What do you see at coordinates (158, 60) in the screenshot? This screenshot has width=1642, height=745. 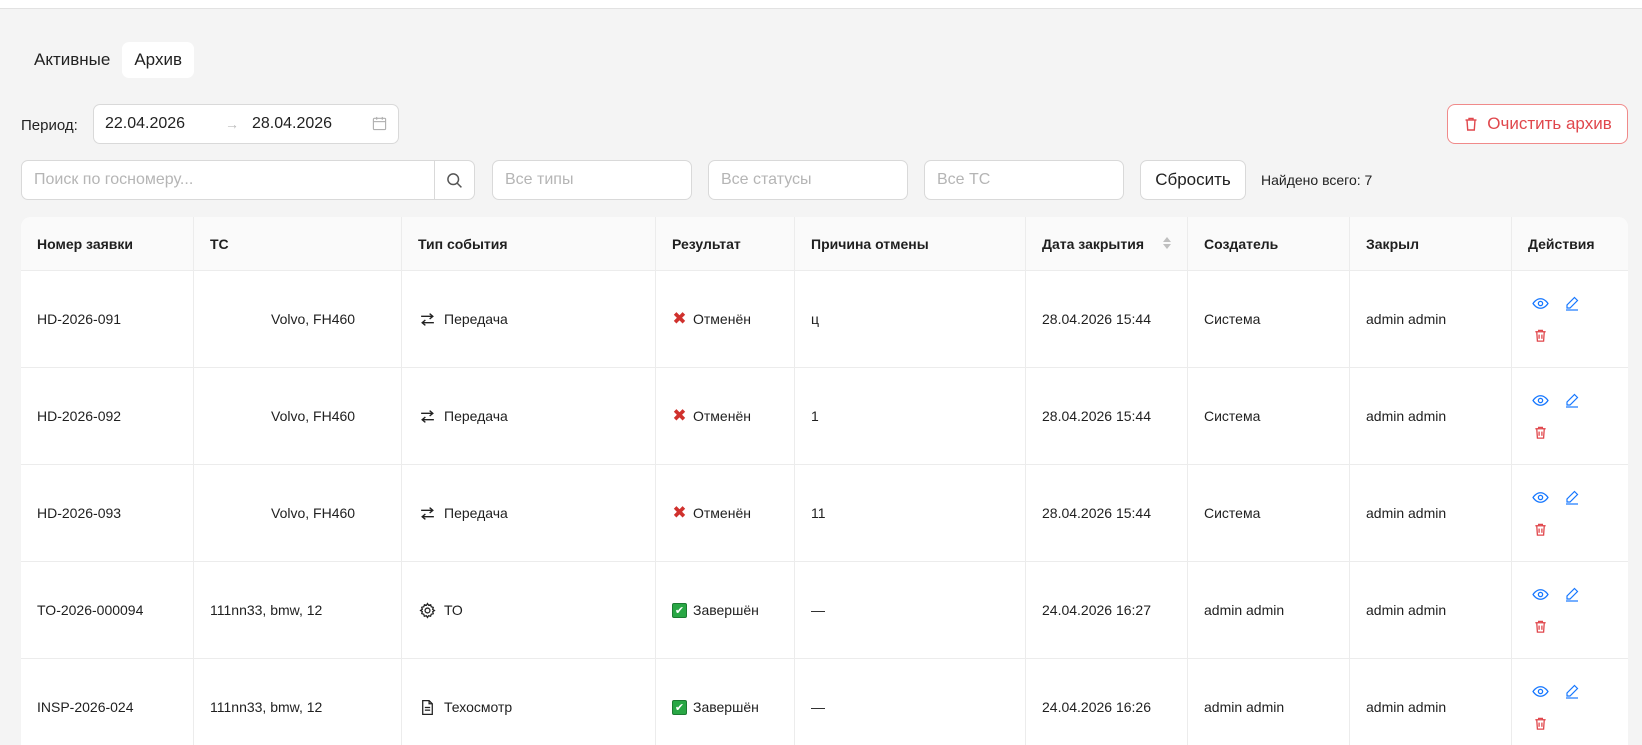 I see `tab-archive: Архив` at bounding box center [158, 60].